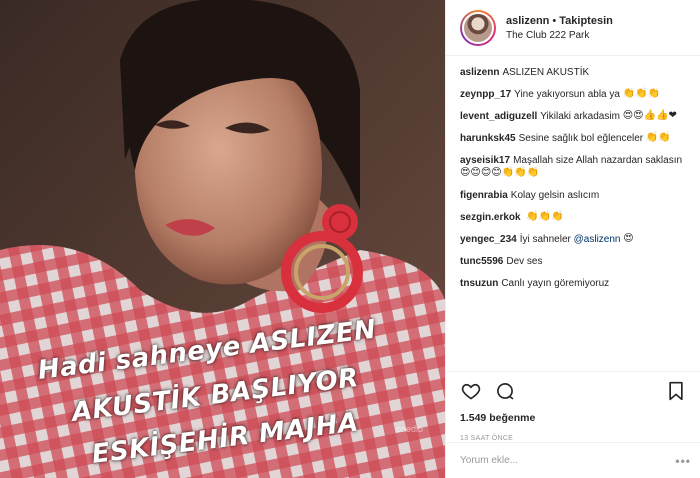 The width and height of the screenshot is (700, 478). I want to click on heart-eyes-emoji-icon: 😍, so click(628, 239).